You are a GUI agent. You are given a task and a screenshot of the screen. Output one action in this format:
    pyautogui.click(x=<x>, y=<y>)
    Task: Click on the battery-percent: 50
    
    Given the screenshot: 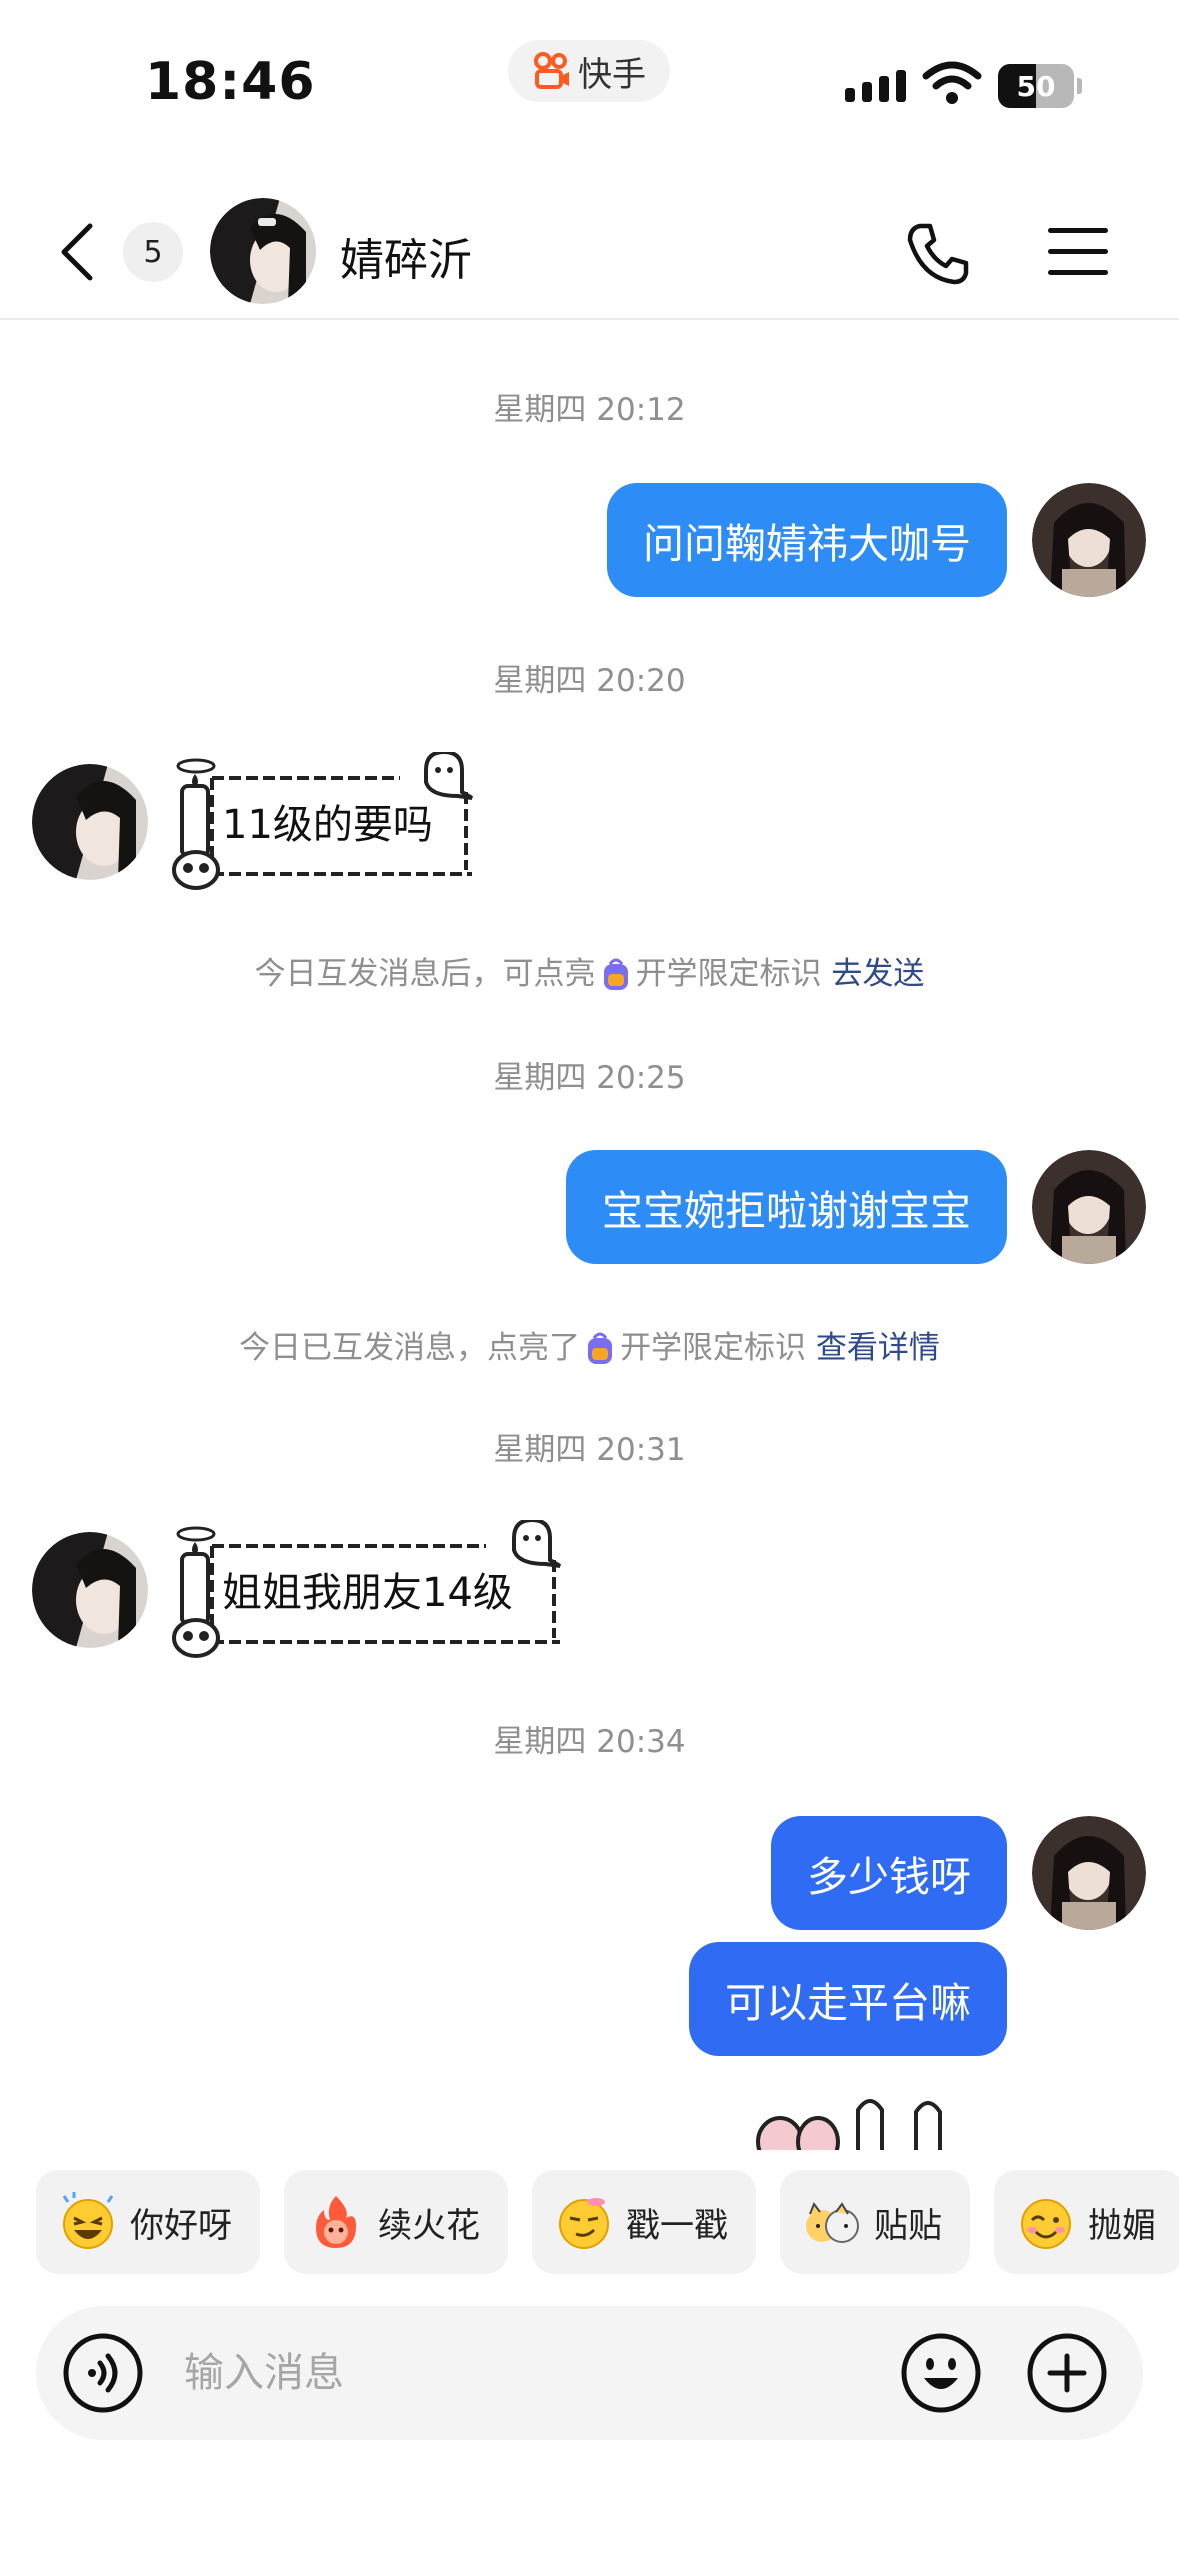 What is the action you would take?
    pyautogui.click(x=1036, y=86)
    